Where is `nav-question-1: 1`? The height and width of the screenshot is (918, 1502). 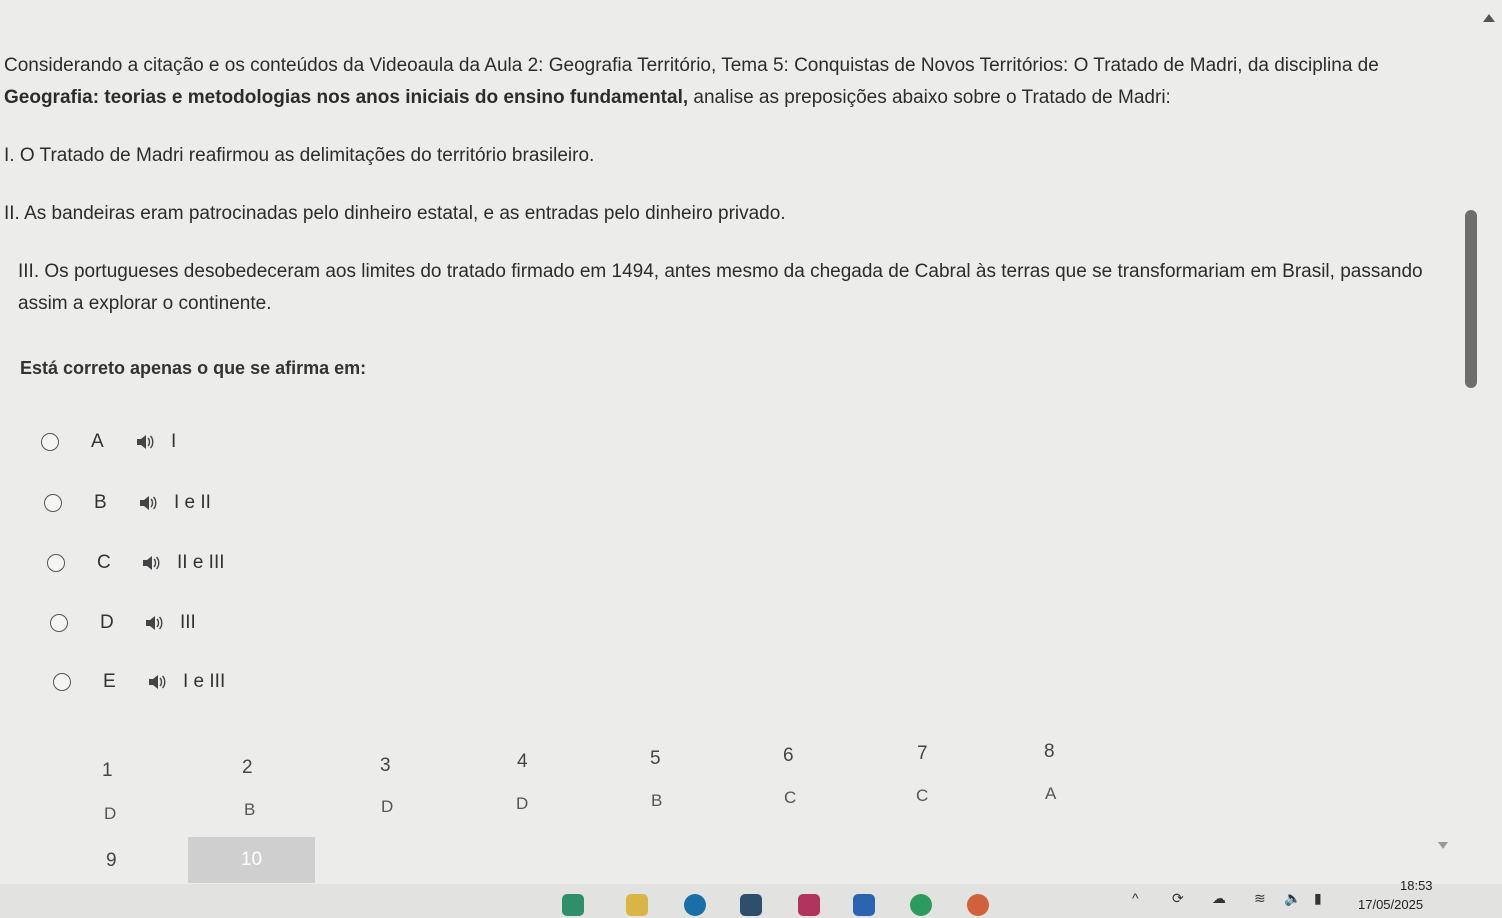 nav-question-1: 1 is located at coordinates (107, 771).